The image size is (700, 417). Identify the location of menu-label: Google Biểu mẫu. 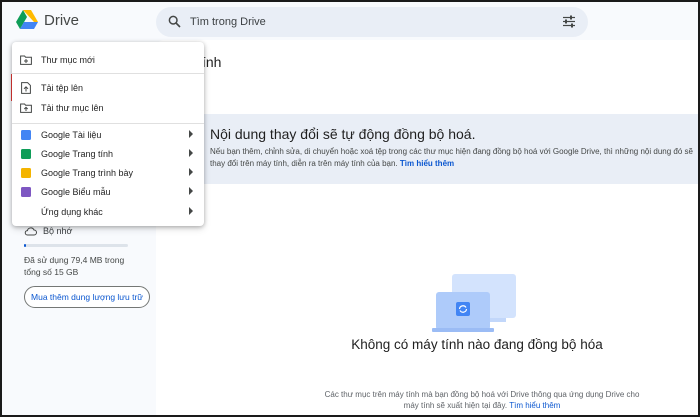
(76, 191).